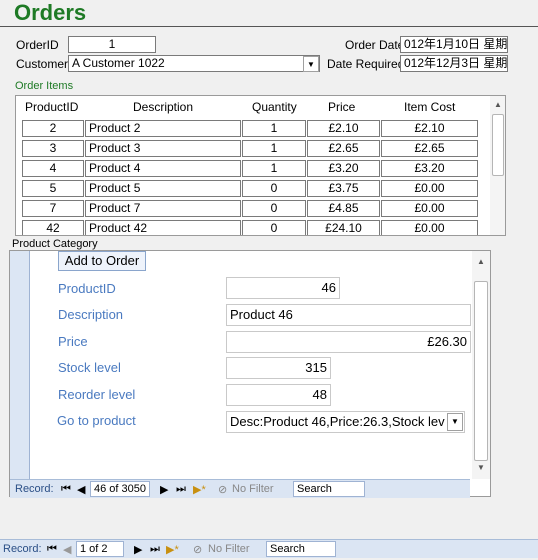 The height and width of the screenshot is (560, 538). I want to click on table-row-price: £2.65, so click(343, 148).